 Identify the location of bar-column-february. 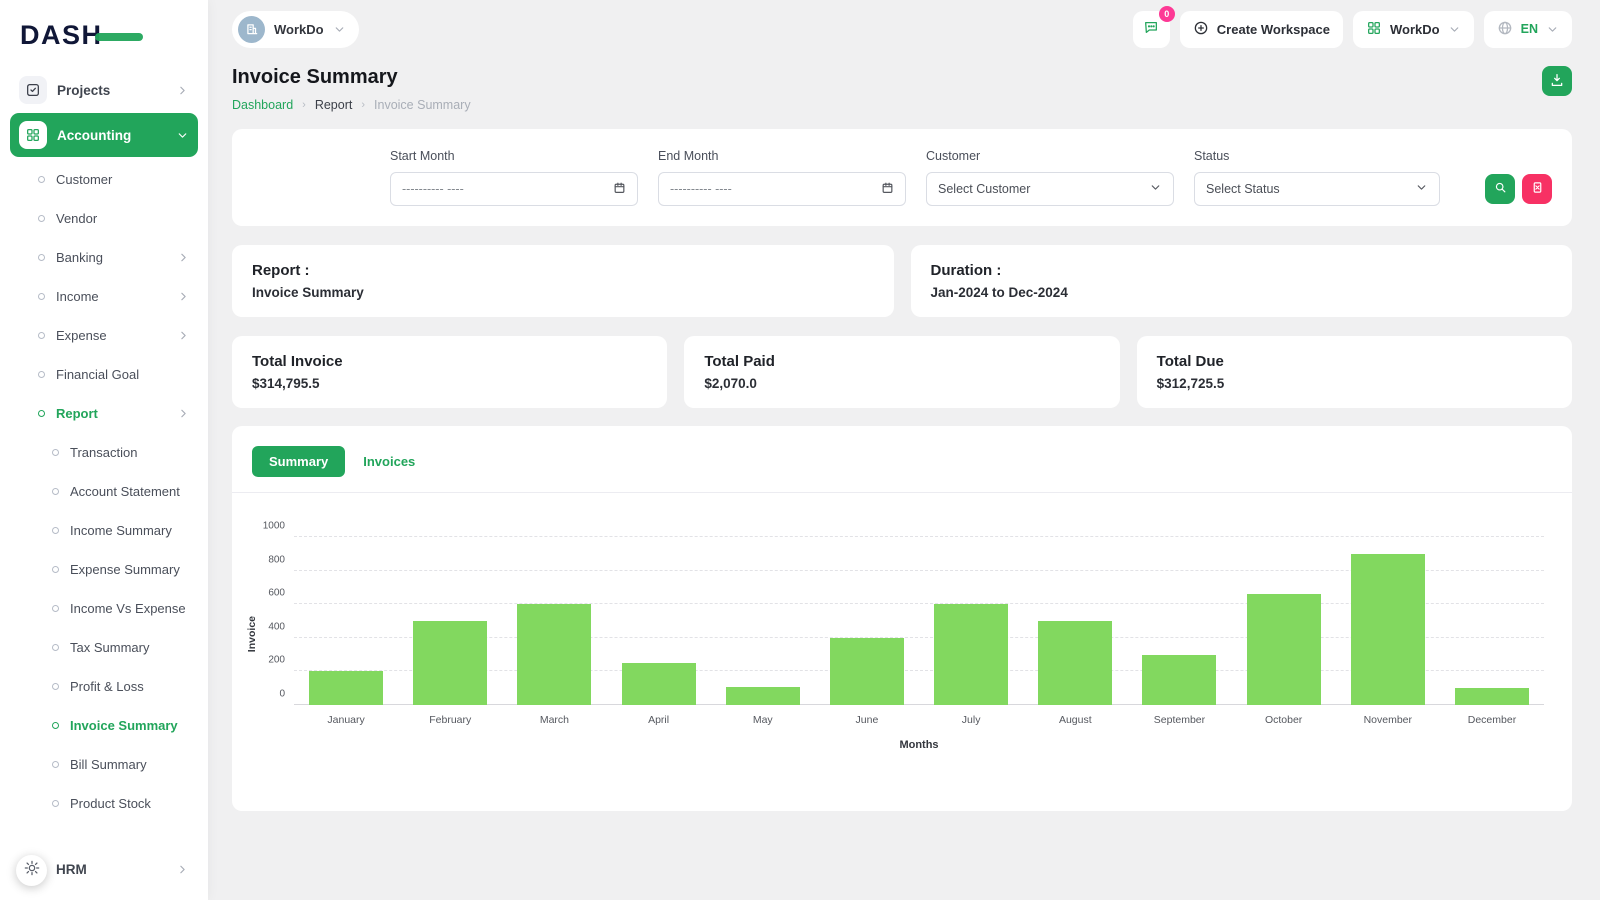
(450, 621).